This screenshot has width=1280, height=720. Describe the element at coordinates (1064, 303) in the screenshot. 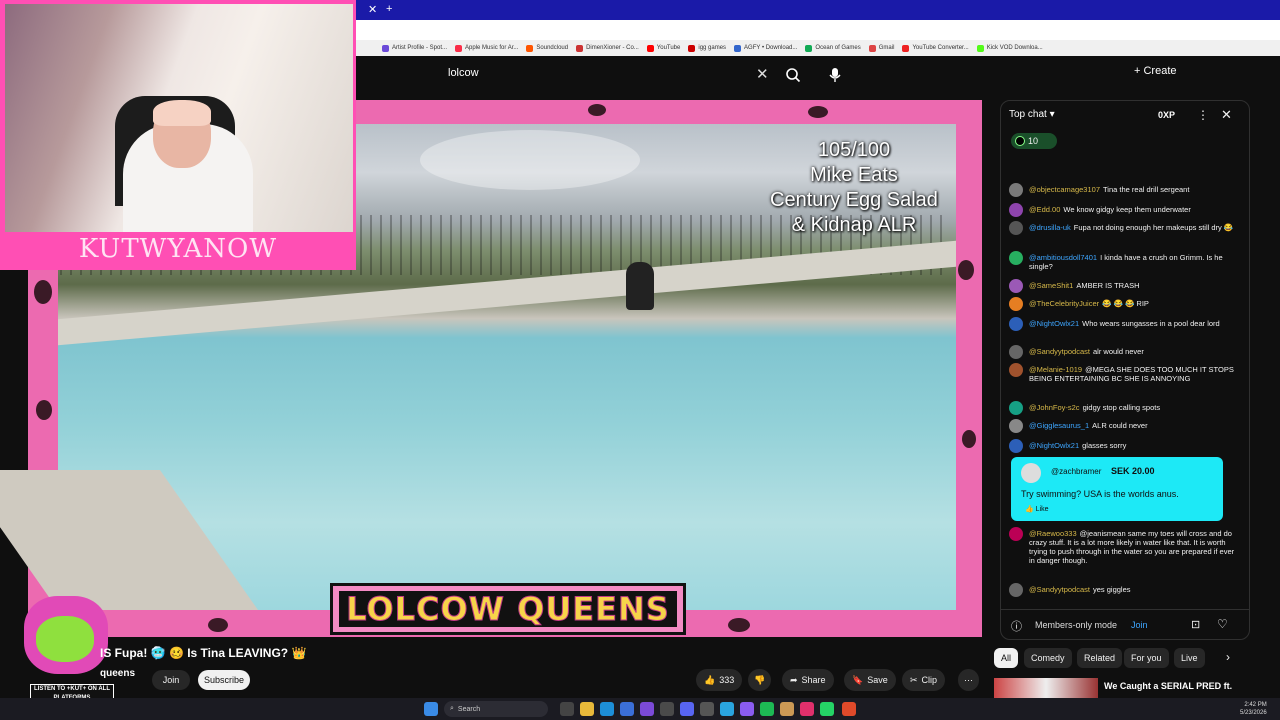

I see `chat-username: @TheCelebrityJuicer` at that location.